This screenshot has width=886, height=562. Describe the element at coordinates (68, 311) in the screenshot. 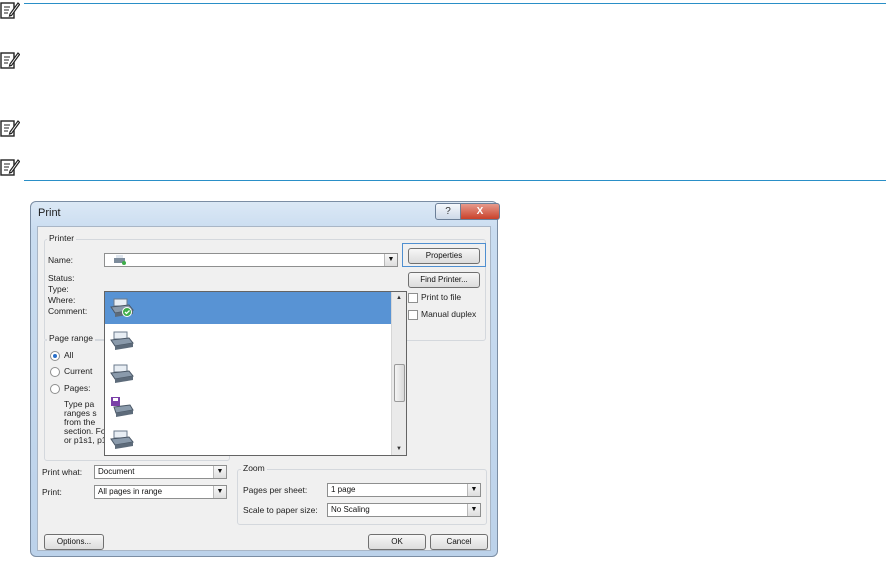

I see `comment-label: Comment:` at that location.